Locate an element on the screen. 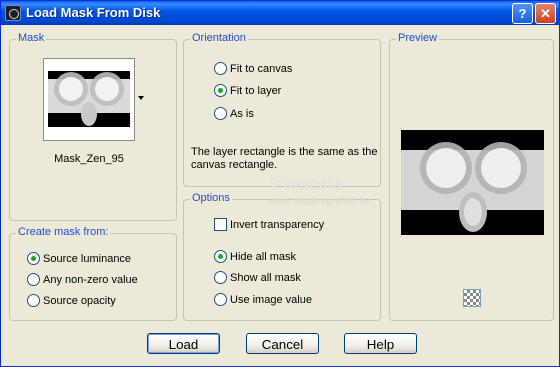 The width and height of the screenshot is (560, 367). label-invert-transparency: Invert transparency is located at coordinates (277, 225).